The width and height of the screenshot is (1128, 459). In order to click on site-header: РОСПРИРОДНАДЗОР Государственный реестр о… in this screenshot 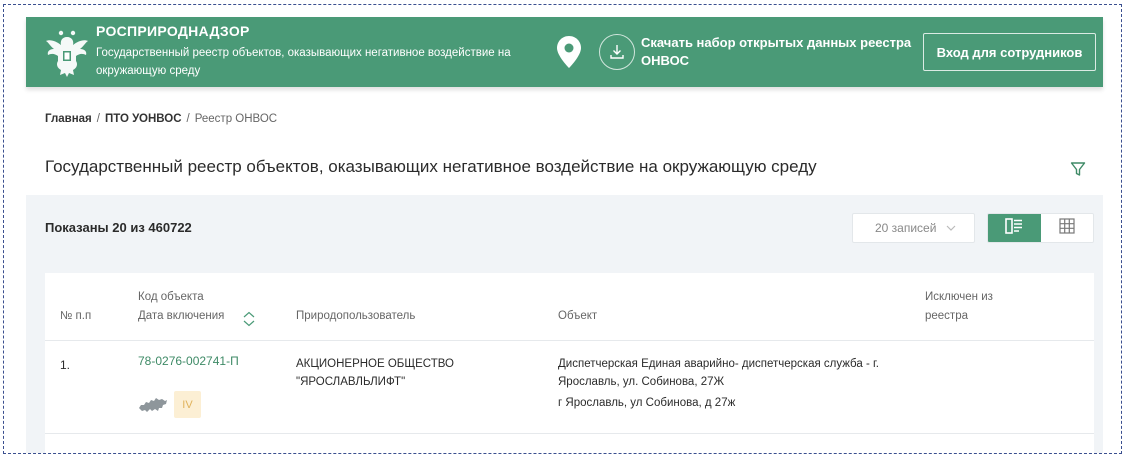, I will do `click(564, 52)`.